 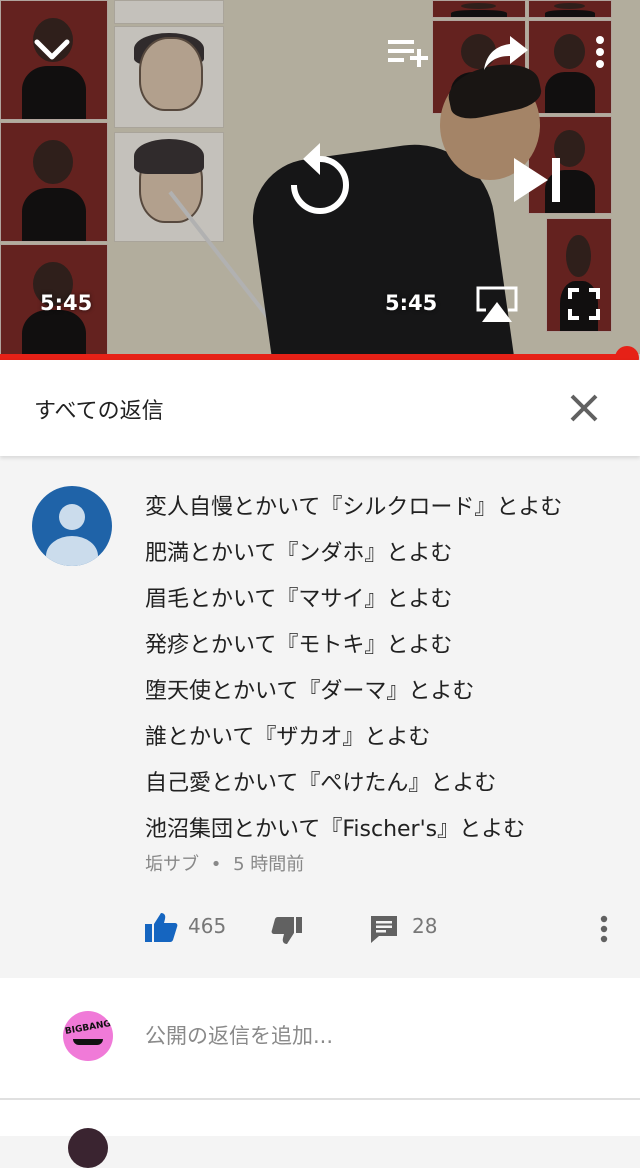 What do you see at coordinates (99, 411) in the screenshot?
I see `replies-title: すべての返信` at bounding box center [99, 411].